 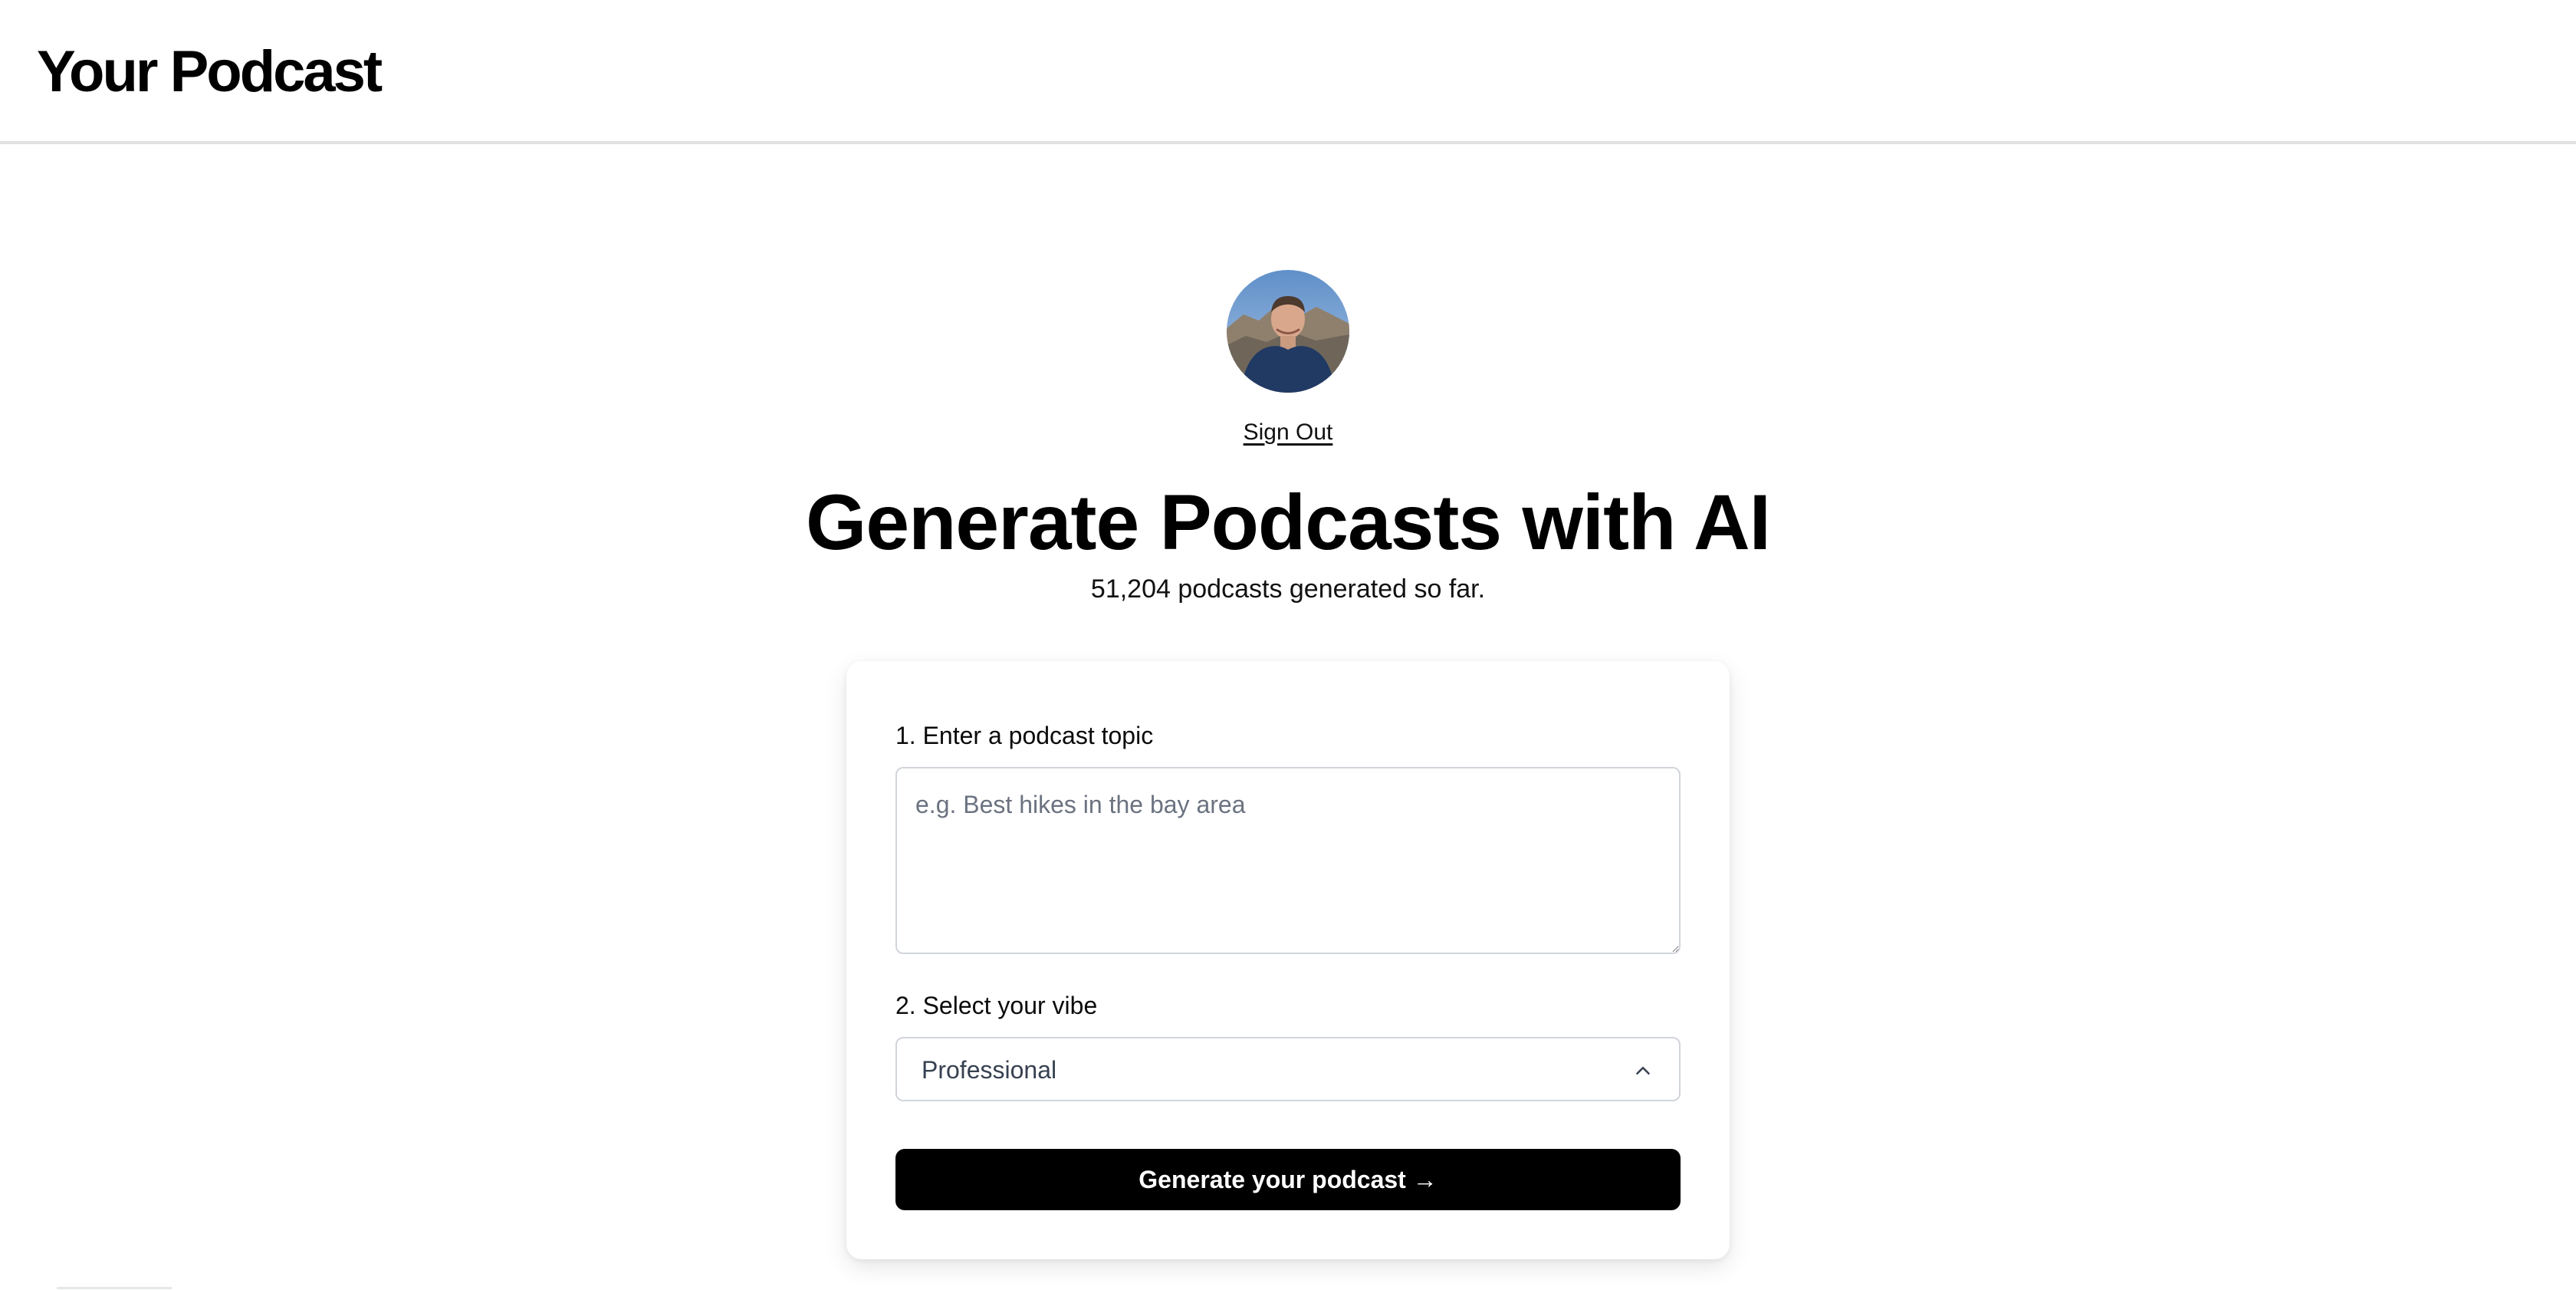 I want to click on generate-podcast-button: Generate your podcast →, so click(x=1288, y=1179).